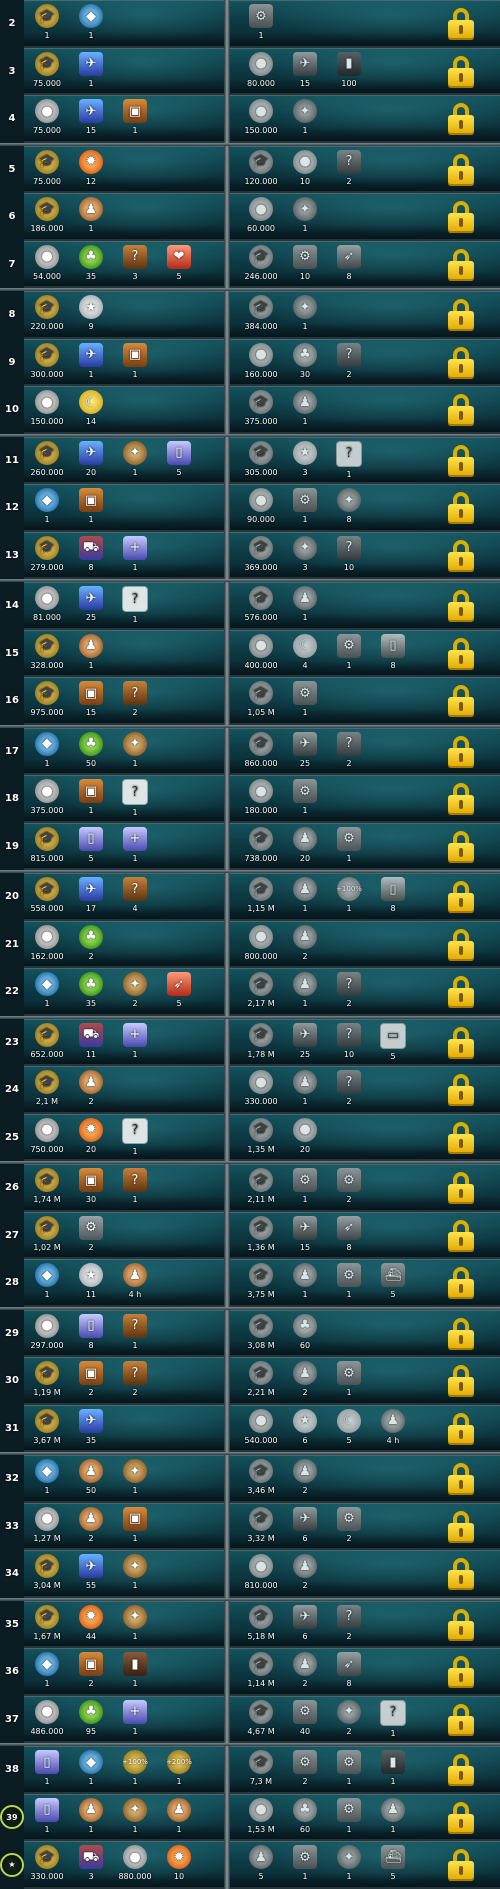  Describe the element at coordinates (124, 701) in the screenshot. I see `free-reward-panel: 🎓 975.000 ▣ 15? 2` at that location.